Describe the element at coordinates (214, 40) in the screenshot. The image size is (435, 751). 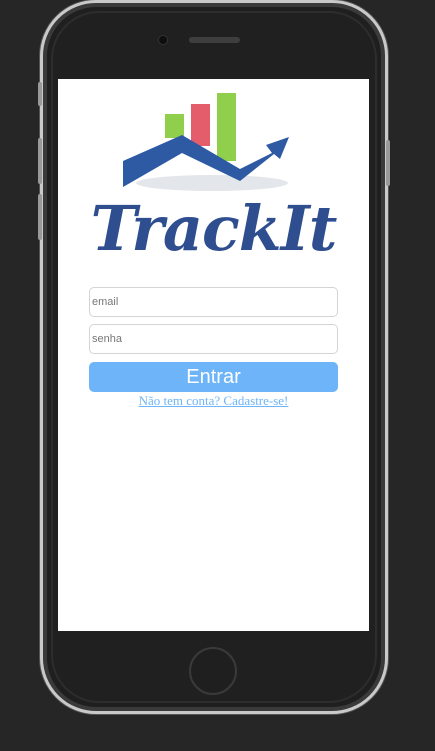
I see `earpiece-speaker` at that location.